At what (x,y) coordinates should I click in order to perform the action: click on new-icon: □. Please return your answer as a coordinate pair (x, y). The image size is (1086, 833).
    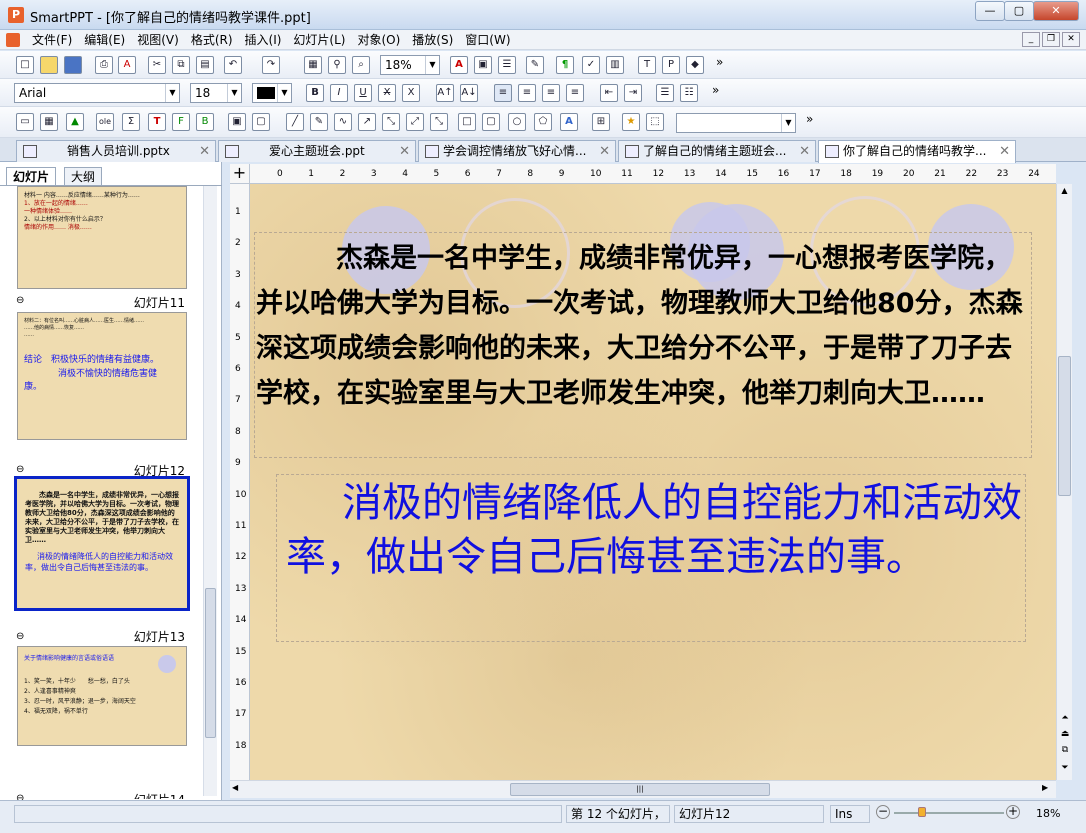
    Looking at the image, I should click on (25, 65).